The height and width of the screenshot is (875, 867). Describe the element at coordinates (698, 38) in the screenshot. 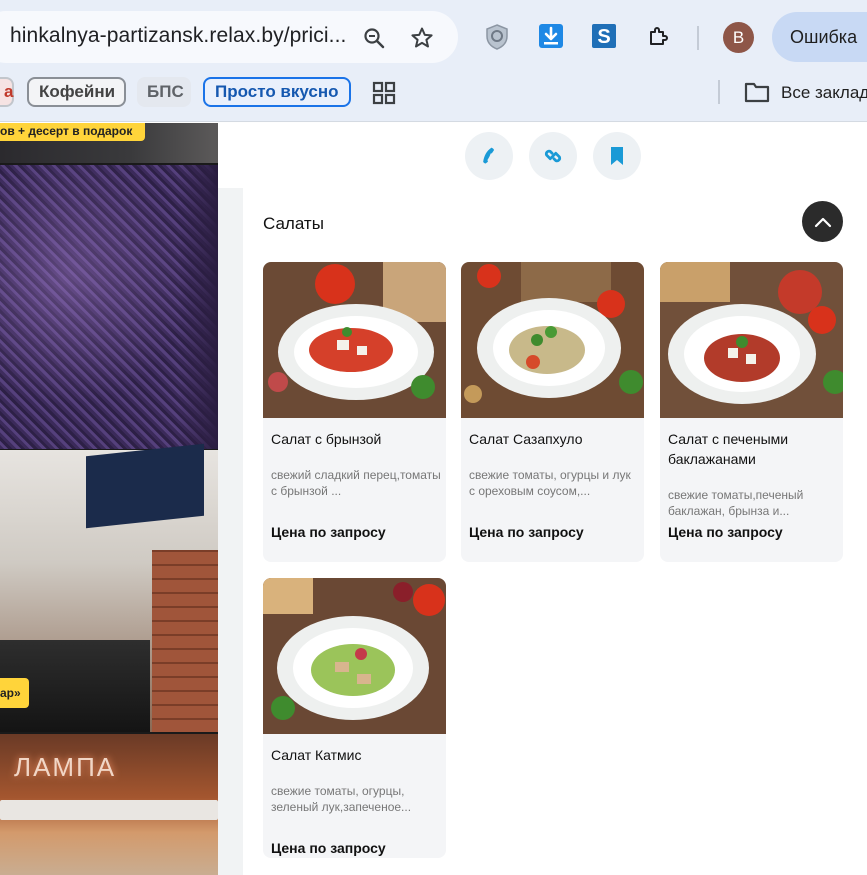

I see `toolbar-separator` at that location.